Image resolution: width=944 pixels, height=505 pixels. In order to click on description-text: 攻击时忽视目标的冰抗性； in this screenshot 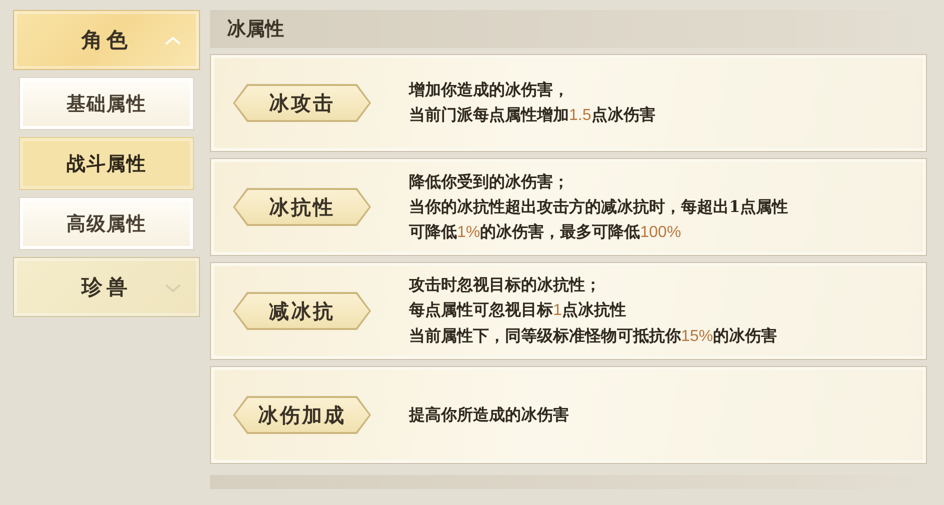, I will do `click(505, 285)`.